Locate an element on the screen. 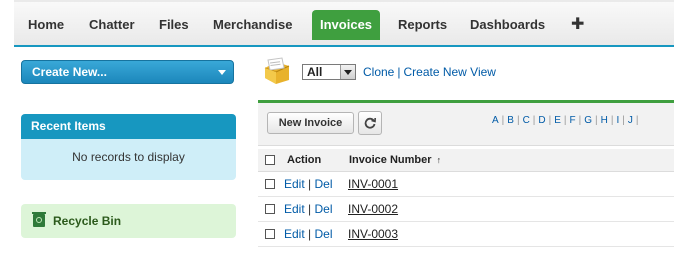 This screenshot has width=674, height=272. alpha-d: D is located at coordinates (541, 120).